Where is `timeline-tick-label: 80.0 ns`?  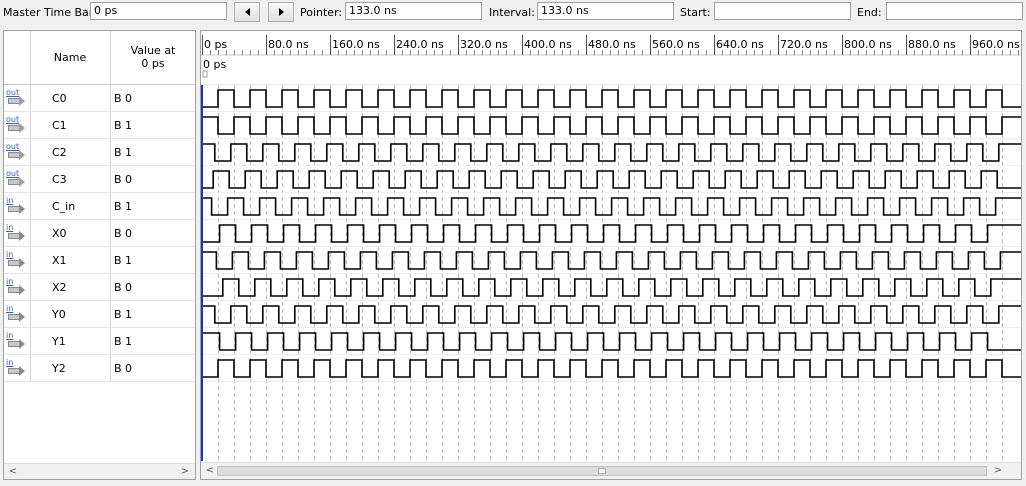 timeline-tick-label: 80.0 ns is located at coordinates (288, 44).